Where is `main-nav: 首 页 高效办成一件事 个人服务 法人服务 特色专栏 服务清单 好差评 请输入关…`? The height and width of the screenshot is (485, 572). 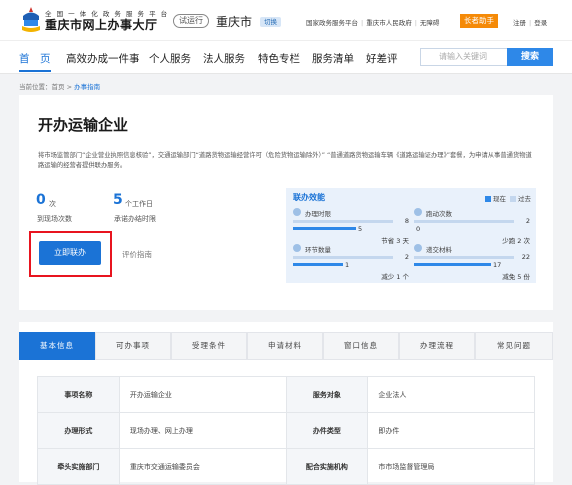 main-nav: 首 页 高效办成一件事 个人服务 法人服务 特色专栏 服务清单 好差评 请输入关… is located at coordinates (286, 57).